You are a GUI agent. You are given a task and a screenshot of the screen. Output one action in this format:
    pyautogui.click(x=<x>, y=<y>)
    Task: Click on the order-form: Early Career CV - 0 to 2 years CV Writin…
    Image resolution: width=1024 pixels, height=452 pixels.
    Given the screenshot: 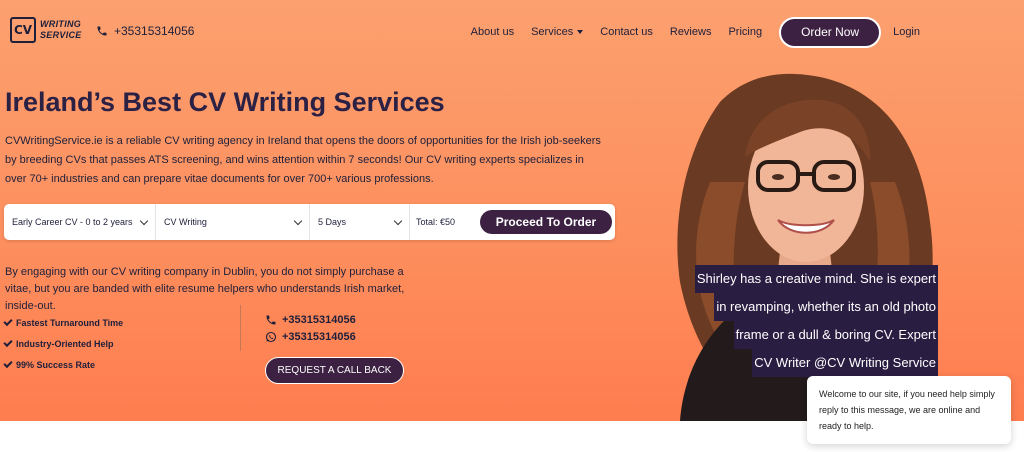 What is the action you would take?
    pyautogui.click(x=309, y=222)
    